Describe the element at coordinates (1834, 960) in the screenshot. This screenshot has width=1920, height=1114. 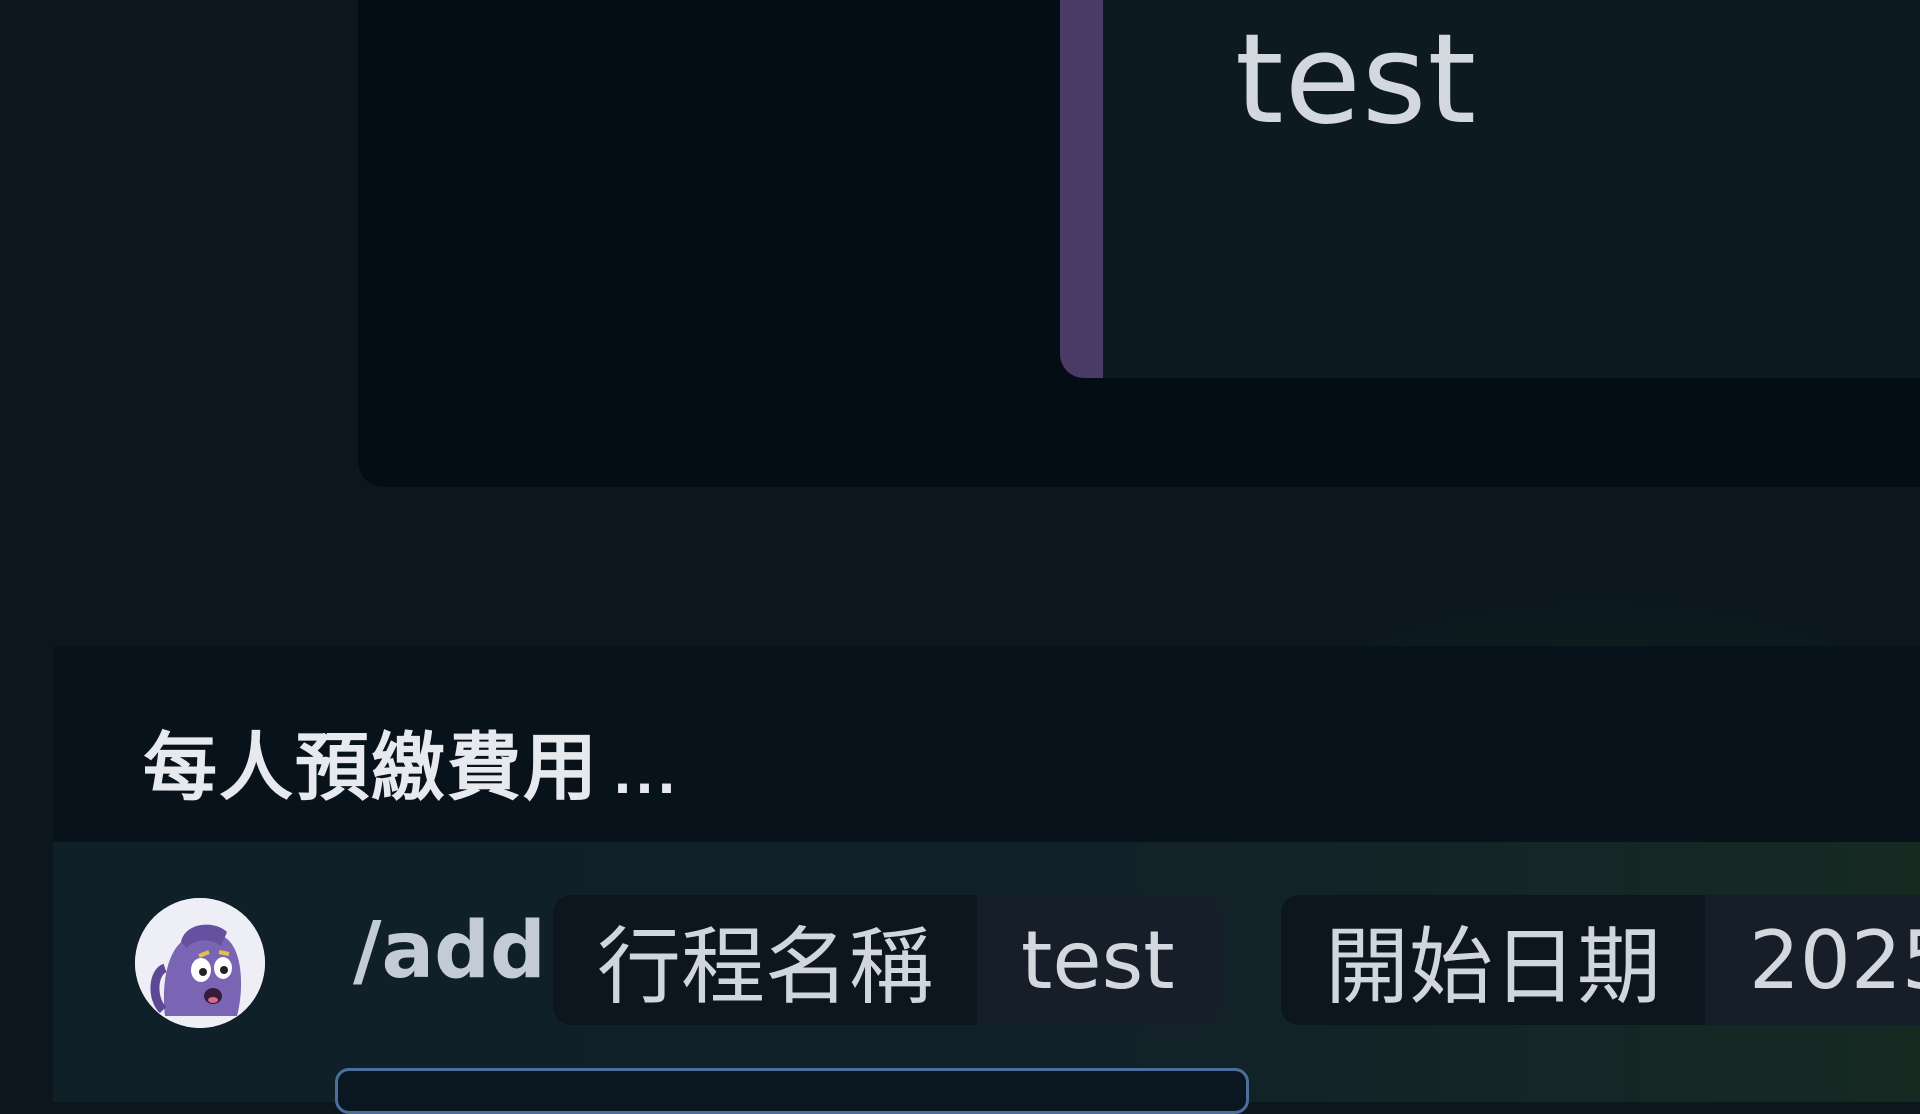
I see `option-value: 2025` at that location.